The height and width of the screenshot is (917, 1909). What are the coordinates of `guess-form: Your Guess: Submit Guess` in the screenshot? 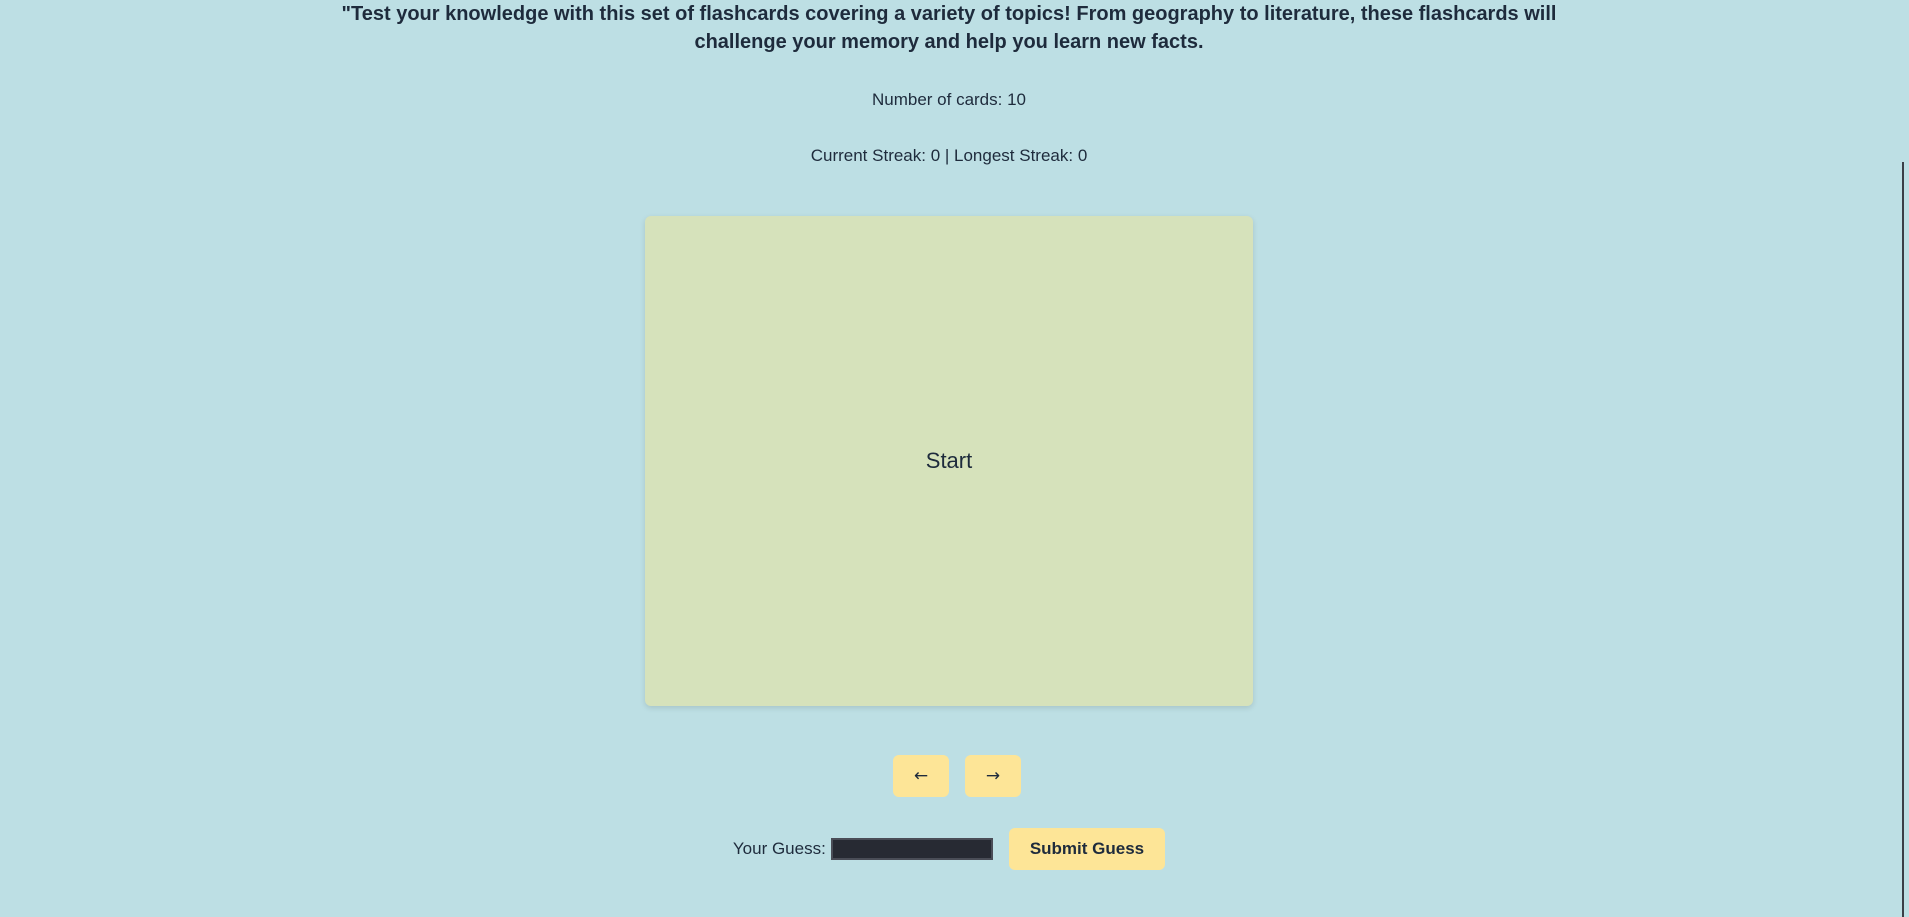 It's located at (949, 849).